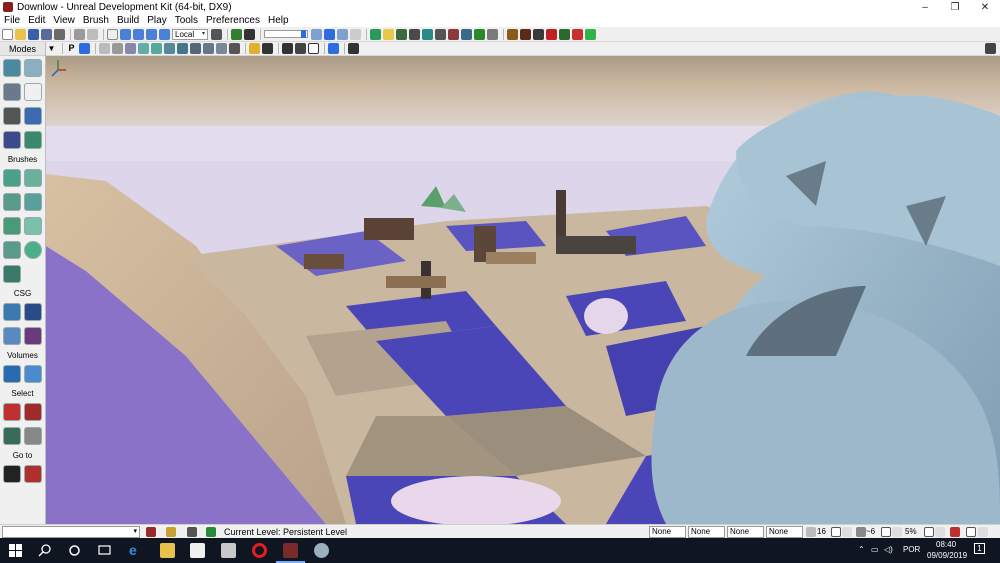 The height and width of the screenshot is (563, 1000). I want to click on chevron-up-icon: ⌃, so click(861, 549).